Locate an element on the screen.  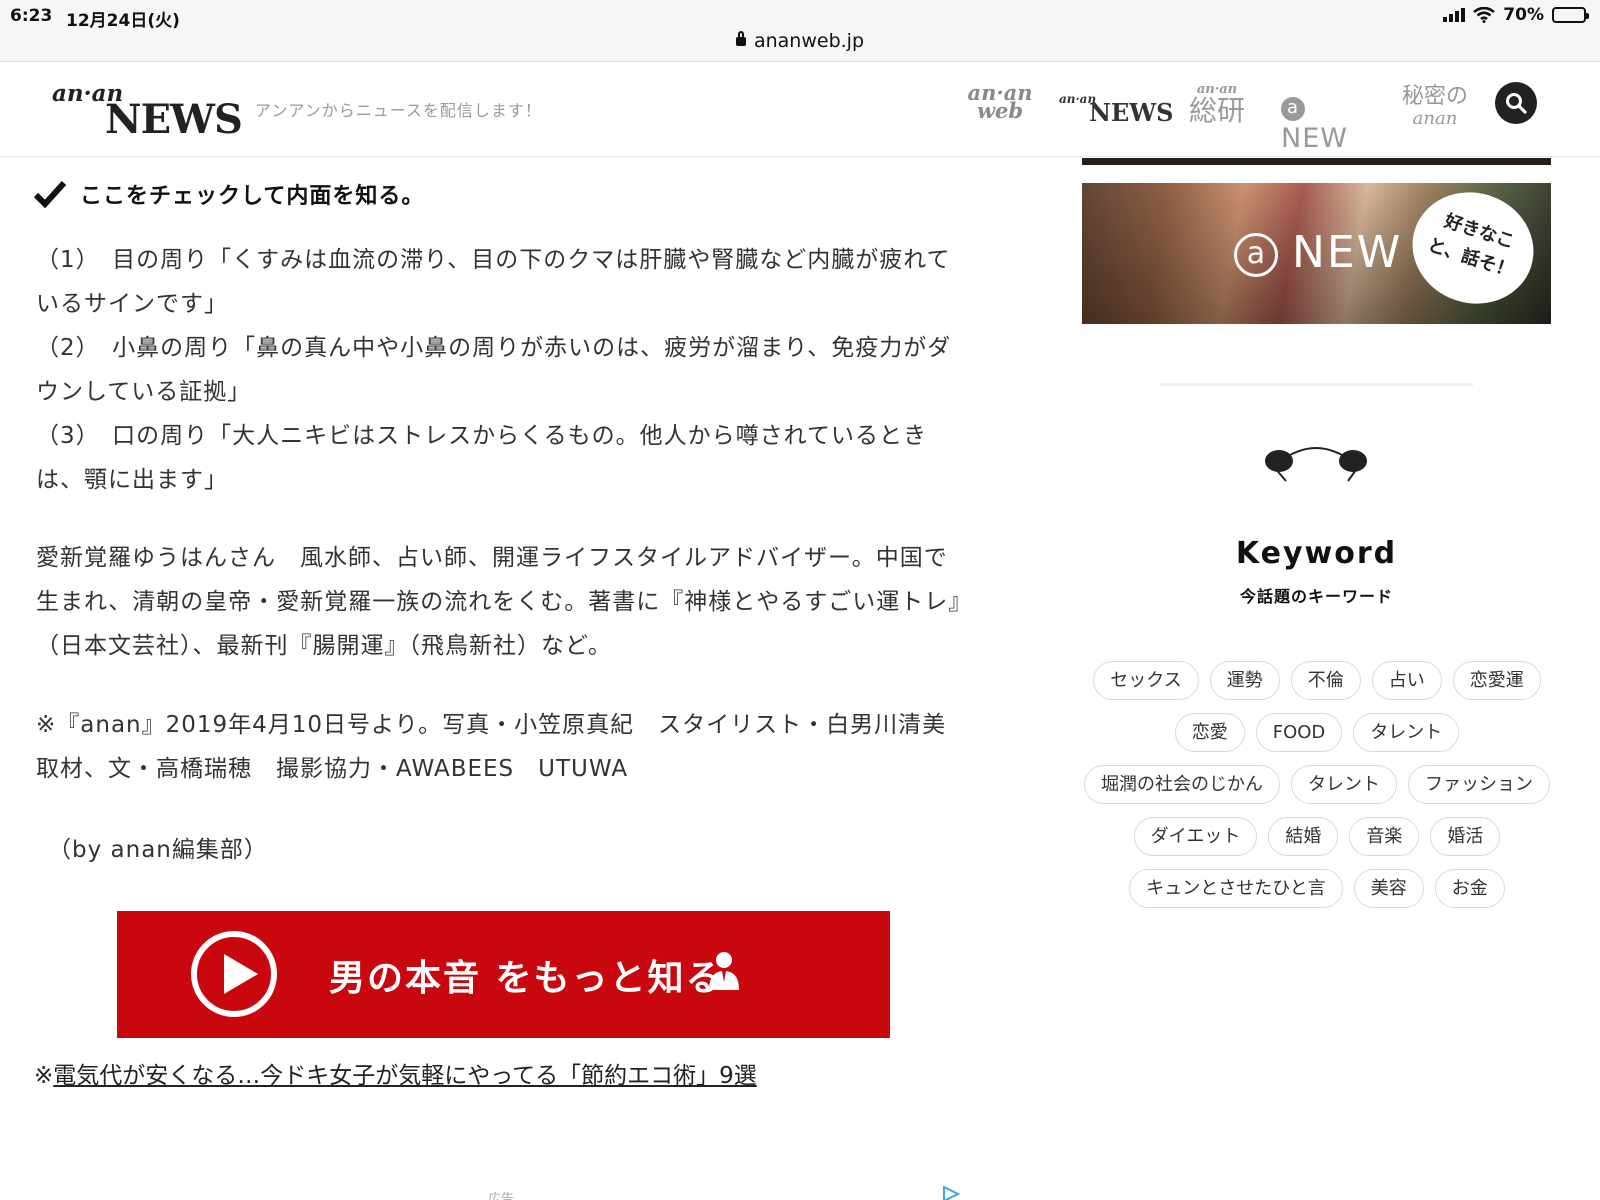
adchoices-icon is located at coordinates (951, 1193).